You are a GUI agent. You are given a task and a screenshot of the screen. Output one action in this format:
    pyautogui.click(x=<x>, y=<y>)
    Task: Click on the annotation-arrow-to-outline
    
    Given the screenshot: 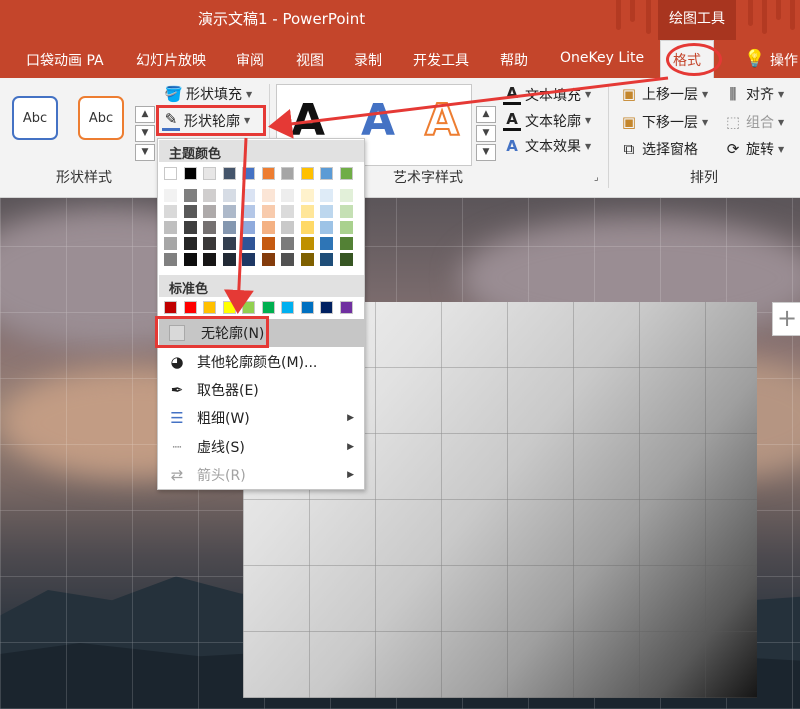 What is the action you would take?
    pyautogui.click(x=468, y=107)
    